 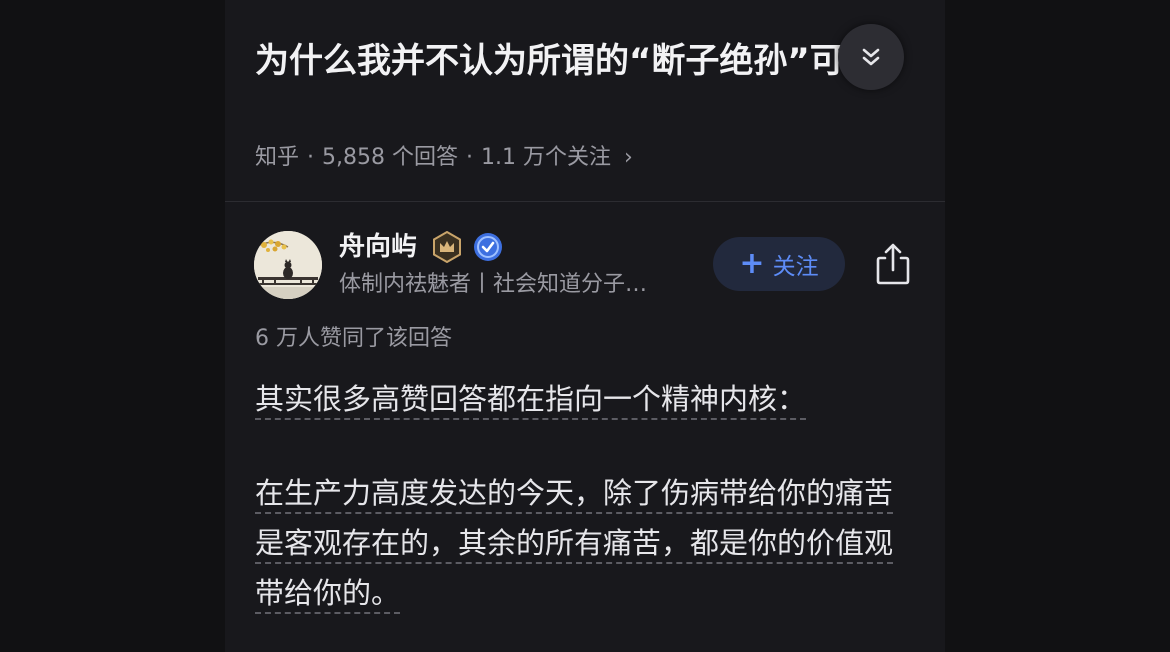 I want to click on avatar-image, so click(x=288, y=265).